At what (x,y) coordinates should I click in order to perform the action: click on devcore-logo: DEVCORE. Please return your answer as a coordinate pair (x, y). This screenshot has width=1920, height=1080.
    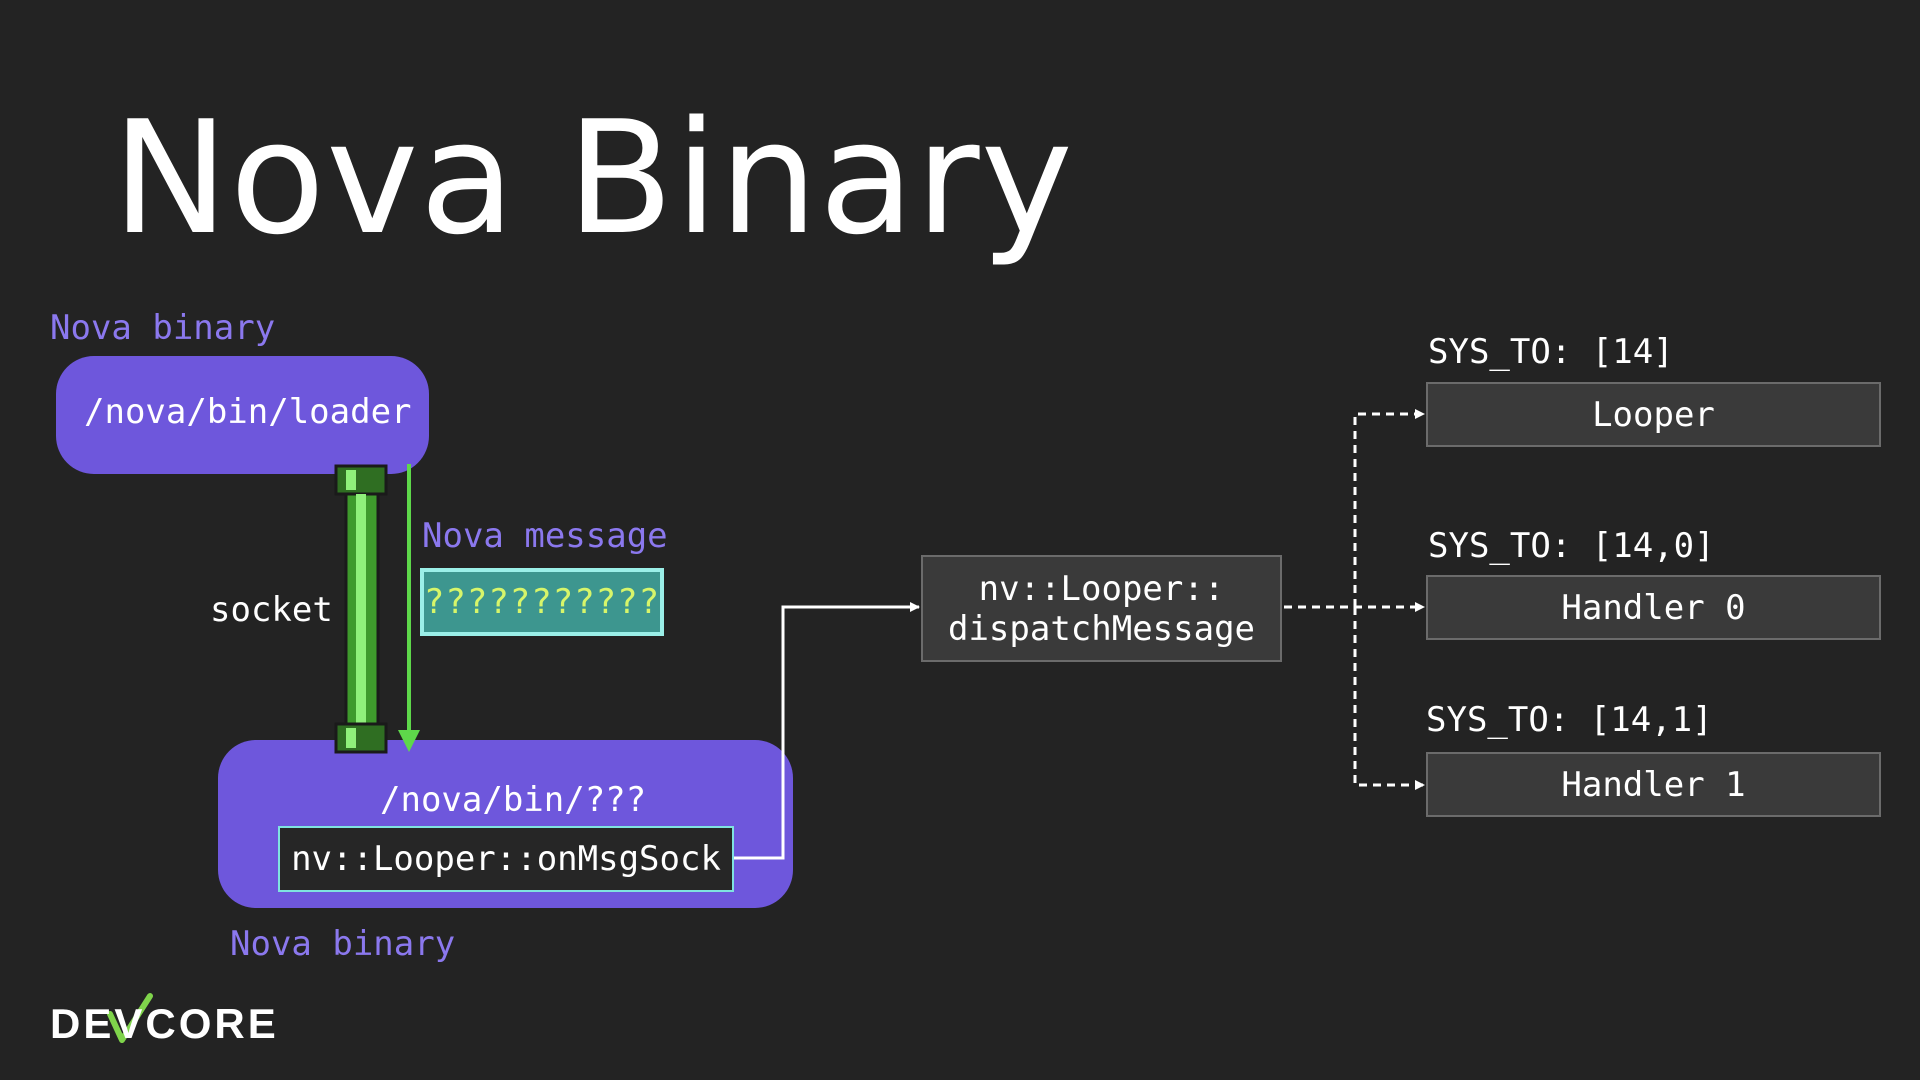
    Looking at the image, I should click on (164, 1023).